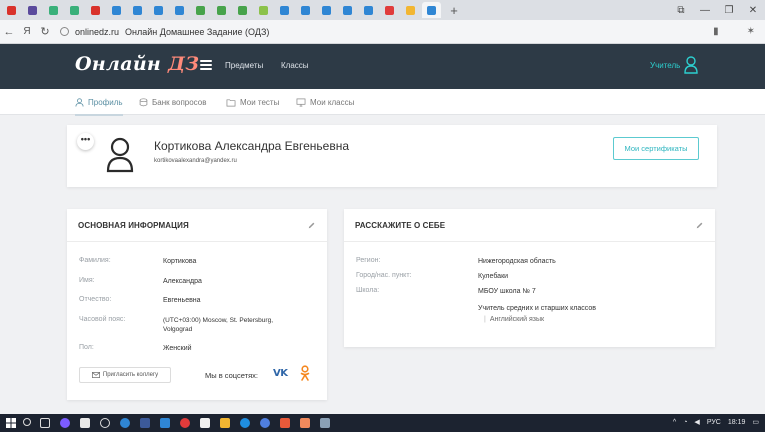 The width and height of the screenshot is (765, 432). What do you see at coordinates (384, 275) in the screenshot?
I see `row-label: Город/нас. пункт:` at bounding box center [384, 275].